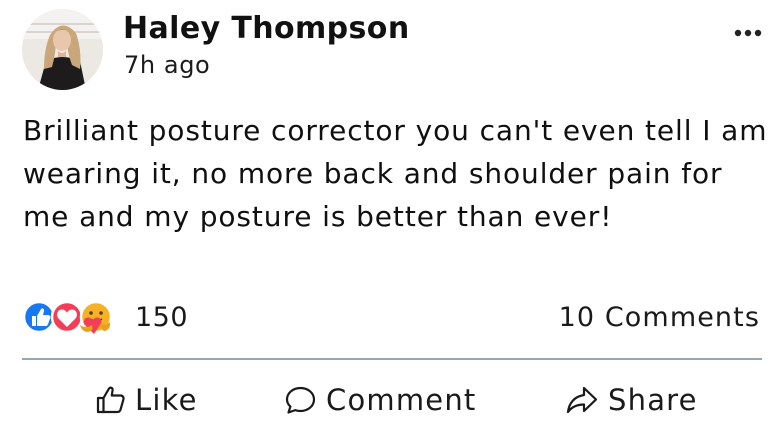 The width and height of the screenshot is (784, 444). What do you see at coordinates (300, 400) in the screenshot?
I see `speech-bubble-icon` at bounding box center [300, 400].